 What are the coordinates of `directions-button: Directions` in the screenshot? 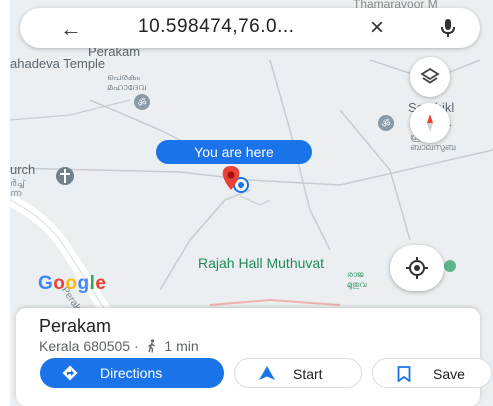 It's located at (132, 373).